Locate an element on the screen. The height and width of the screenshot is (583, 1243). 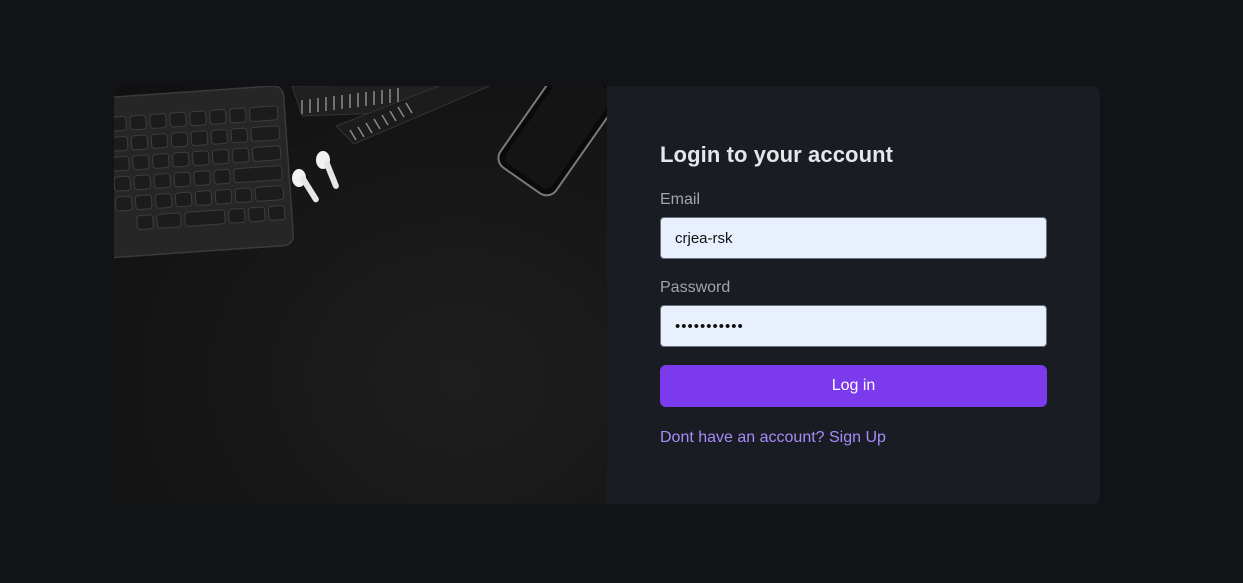
signup-link: Dont have an account? Sign Up is located at coordinates (773, 438).